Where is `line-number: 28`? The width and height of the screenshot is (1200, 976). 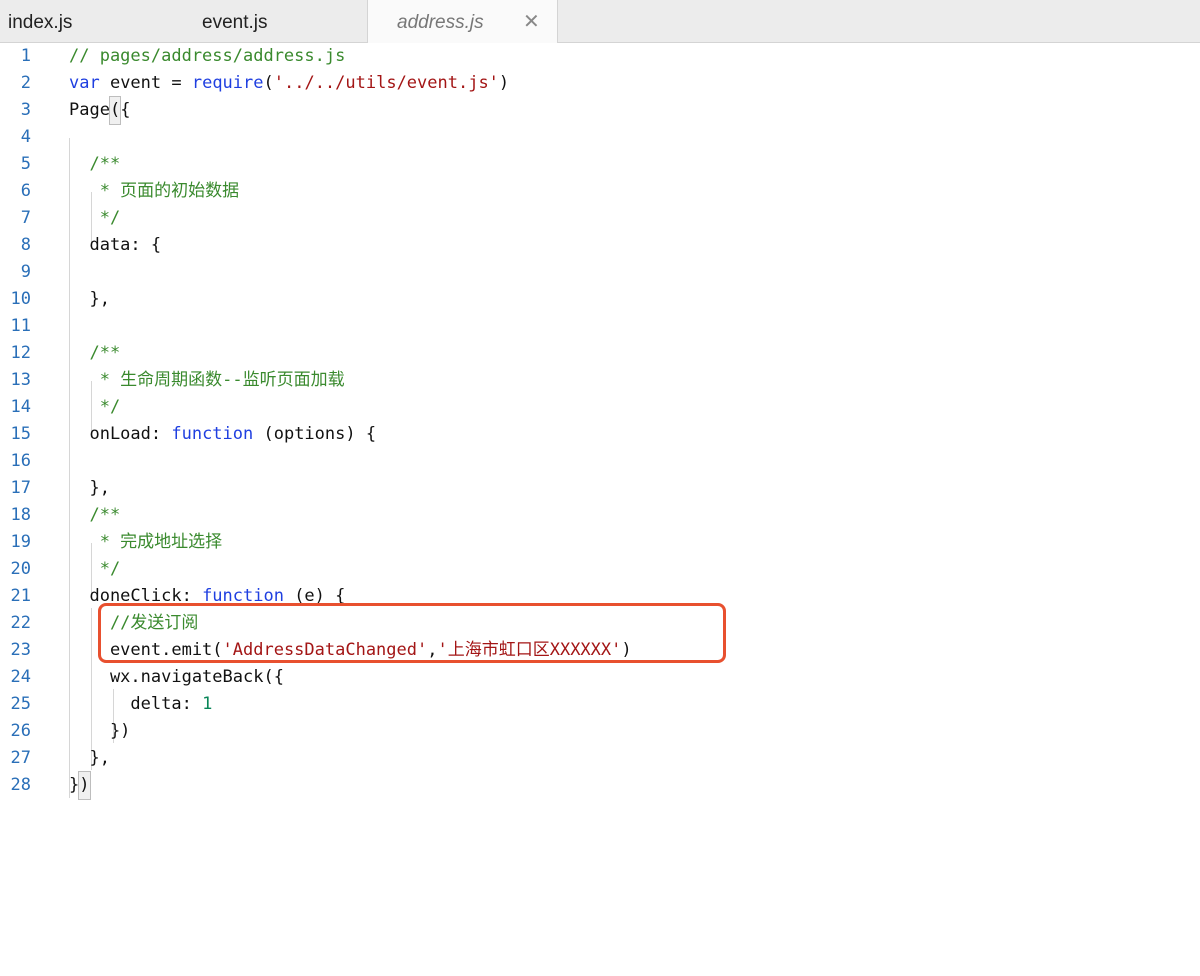
line-number: 28 is located at coordinates (20, 785).